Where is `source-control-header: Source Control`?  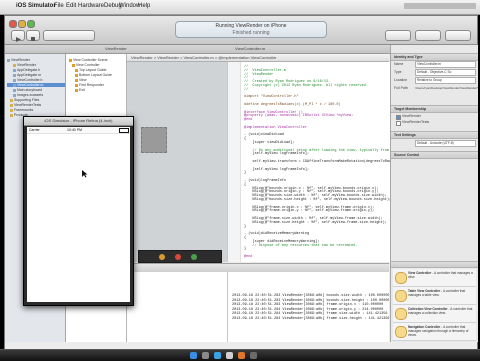
source-control-header: Source Control is located at coordinates (434, 155).